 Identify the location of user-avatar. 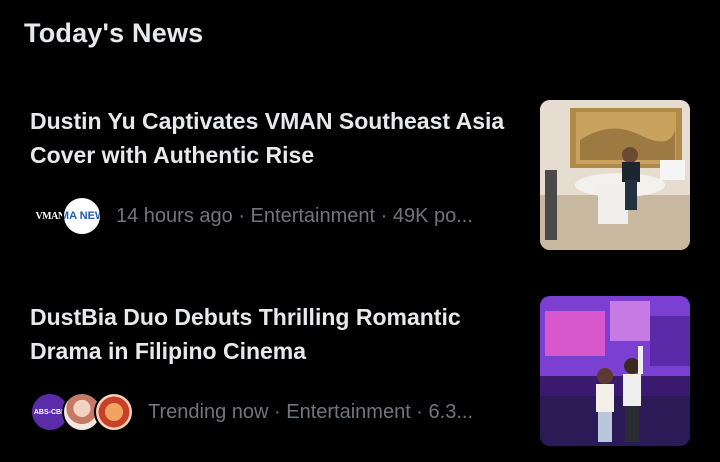
(114, 412).